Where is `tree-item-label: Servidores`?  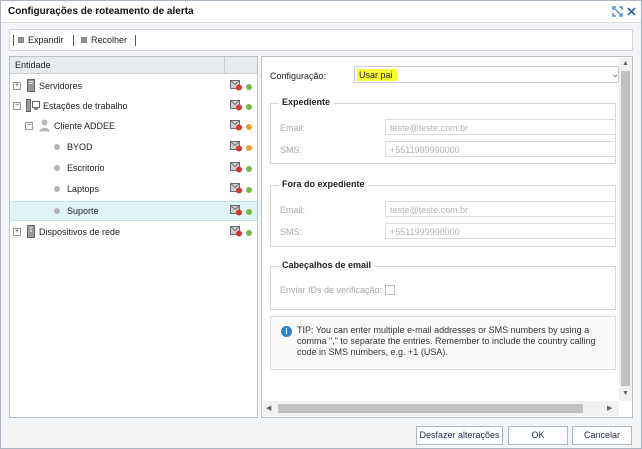
tree-item-label: Servidores is located at coordinates (61, 86).